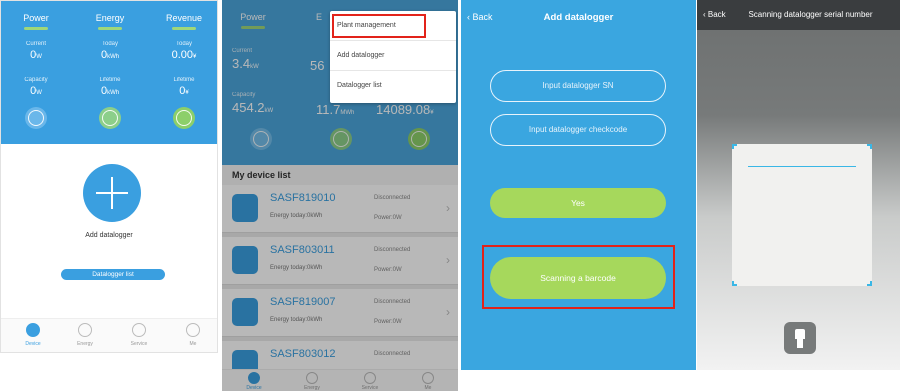 Image resolution: width=900 pixels, height=391 pixels. Describe the element at coordinates (393, 86) in the screenshot. I see `menu-datalogger-list: Datalogger list` at that location.